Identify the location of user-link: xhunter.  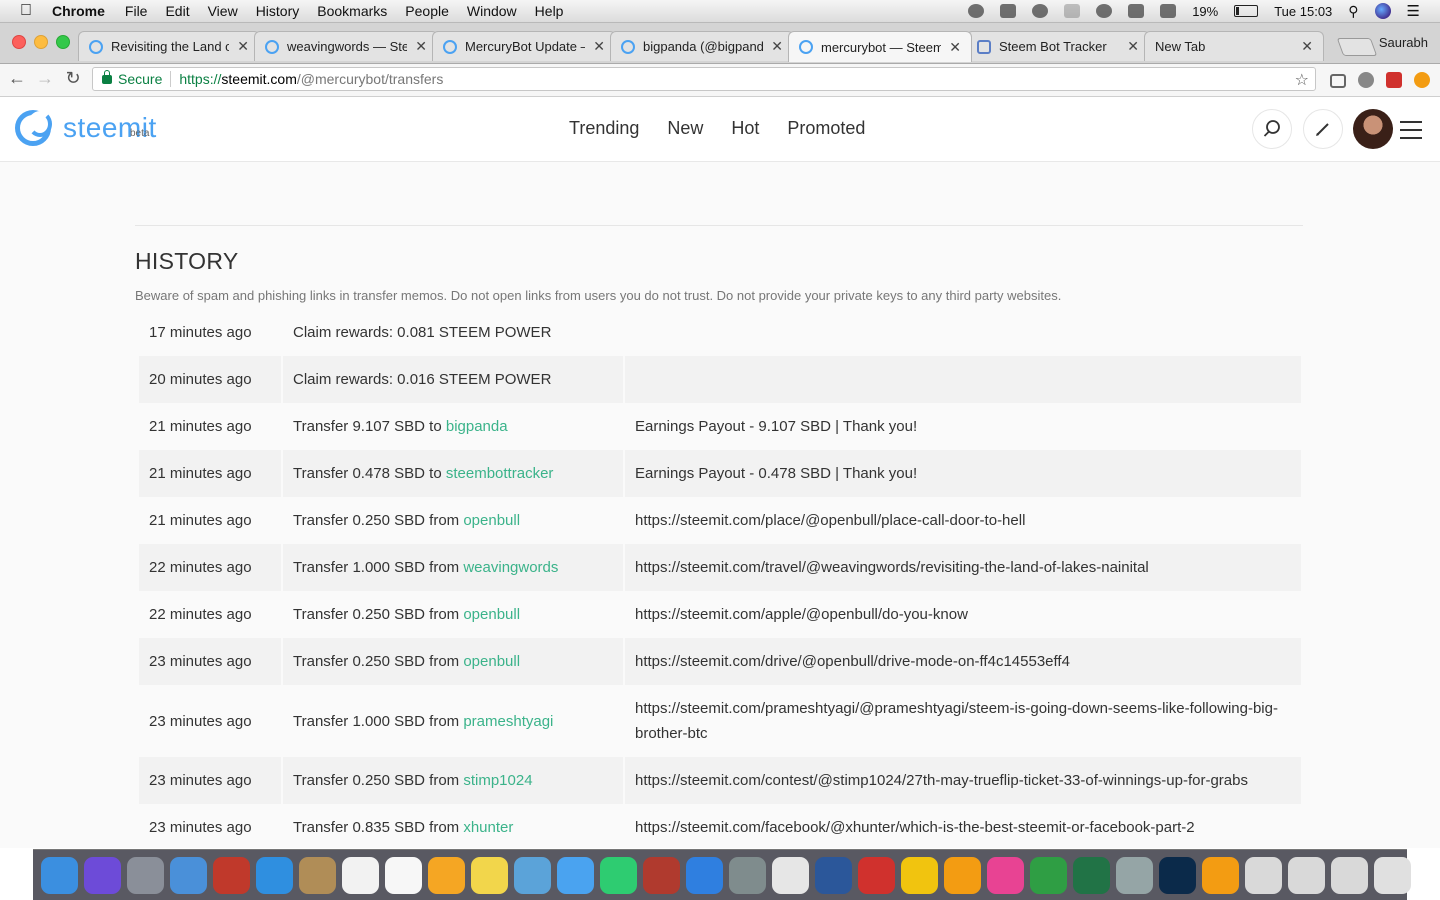
(488, 827).